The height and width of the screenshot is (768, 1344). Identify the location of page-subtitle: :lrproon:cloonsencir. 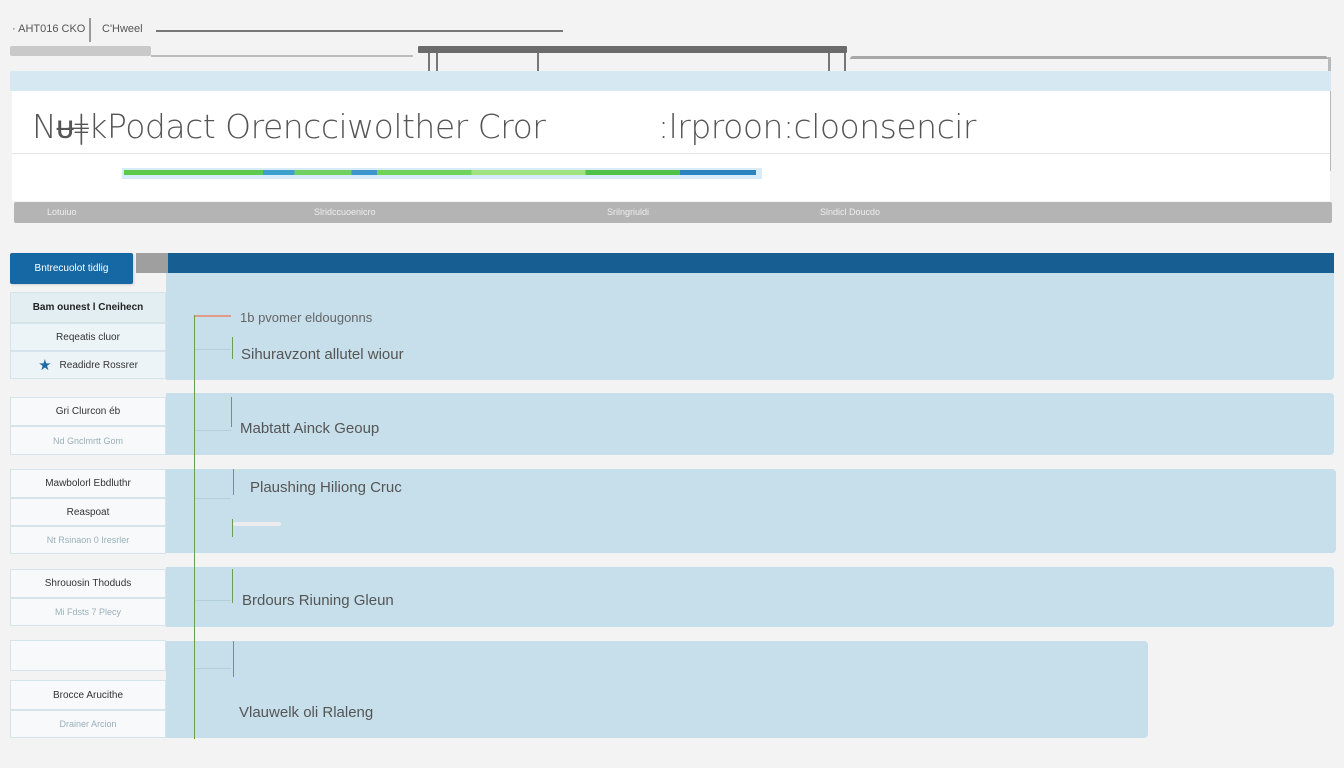
(817, 126).